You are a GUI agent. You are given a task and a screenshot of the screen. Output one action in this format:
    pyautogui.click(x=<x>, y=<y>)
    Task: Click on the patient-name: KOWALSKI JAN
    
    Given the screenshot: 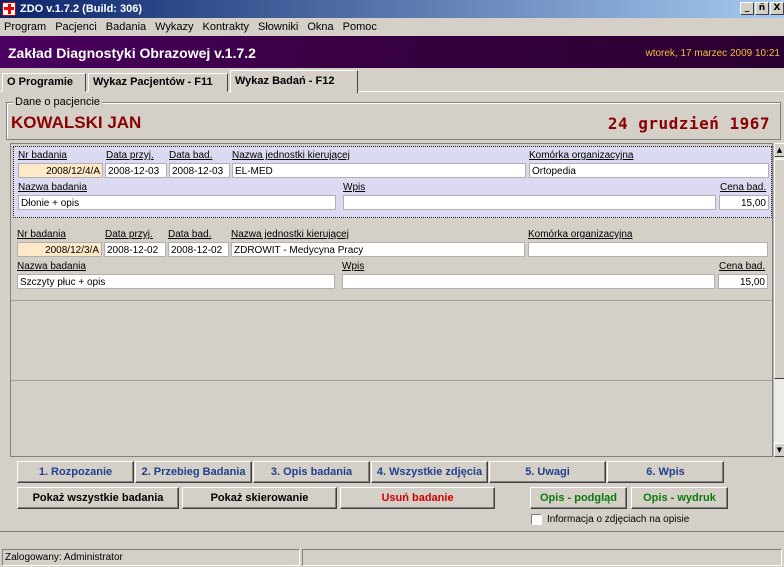 What is the action you would take?
    pyautogui.click(x=76, y=122)
    